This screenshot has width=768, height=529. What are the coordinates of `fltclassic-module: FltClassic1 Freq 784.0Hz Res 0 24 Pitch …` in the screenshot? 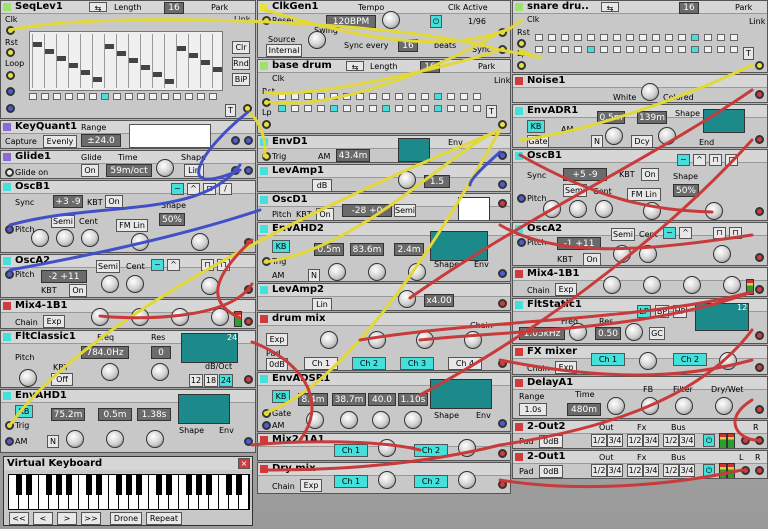 It's located at (128, 359).